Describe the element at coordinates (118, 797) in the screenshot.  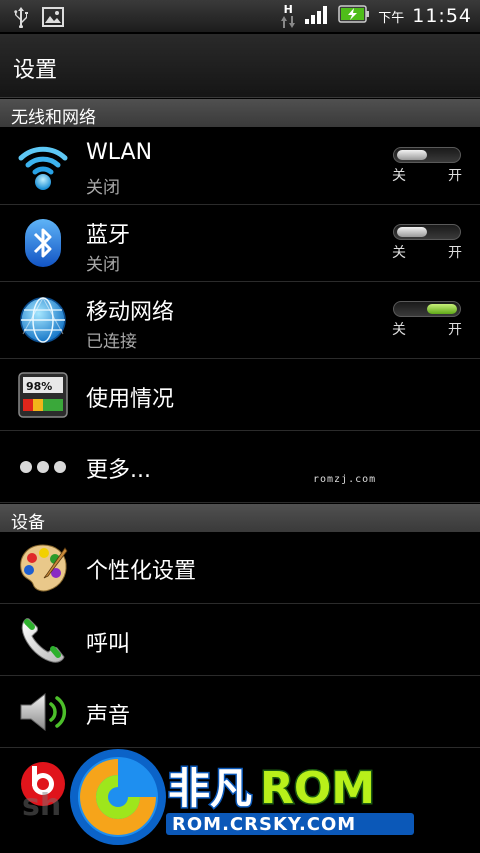
I see `crsky-logo-icon` at that location.